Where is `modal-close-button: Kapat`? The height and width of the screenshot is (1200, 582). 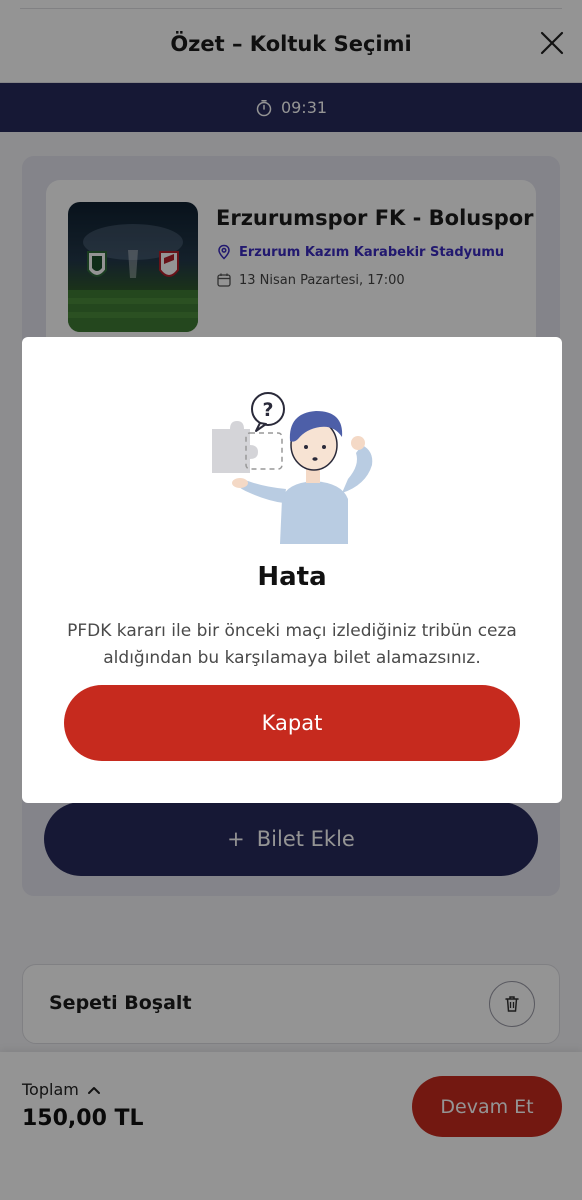
modal-close-button: Kapat is located at coordinates (292, 723).